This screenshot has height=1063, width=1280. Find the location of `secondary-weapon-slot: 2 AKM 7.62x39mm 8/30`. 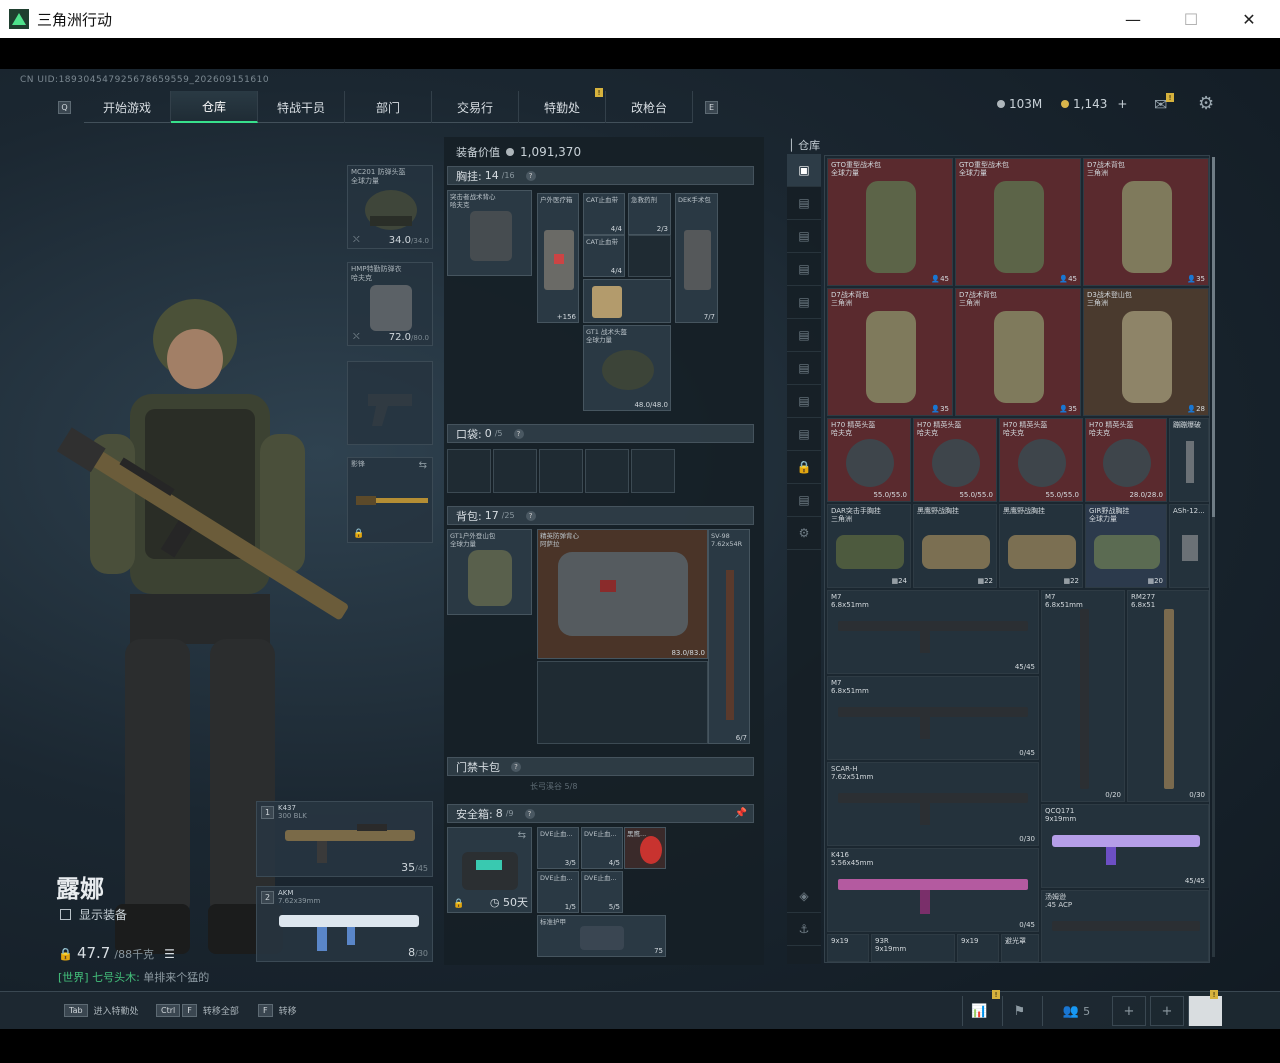

secondary-weapon-slot: 2 AKM 7.62x39mm 8/30 is located at coordinates (344, 924).